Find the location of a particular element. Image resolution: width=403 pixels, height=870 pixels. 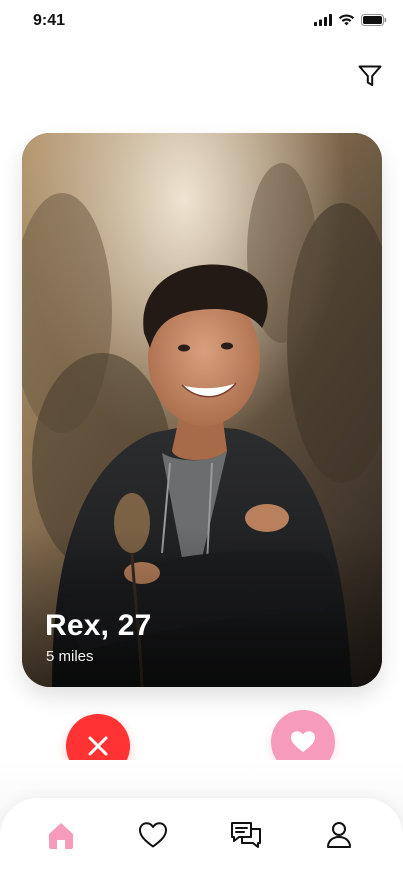

user-icon is located at coordinates (339, 835).